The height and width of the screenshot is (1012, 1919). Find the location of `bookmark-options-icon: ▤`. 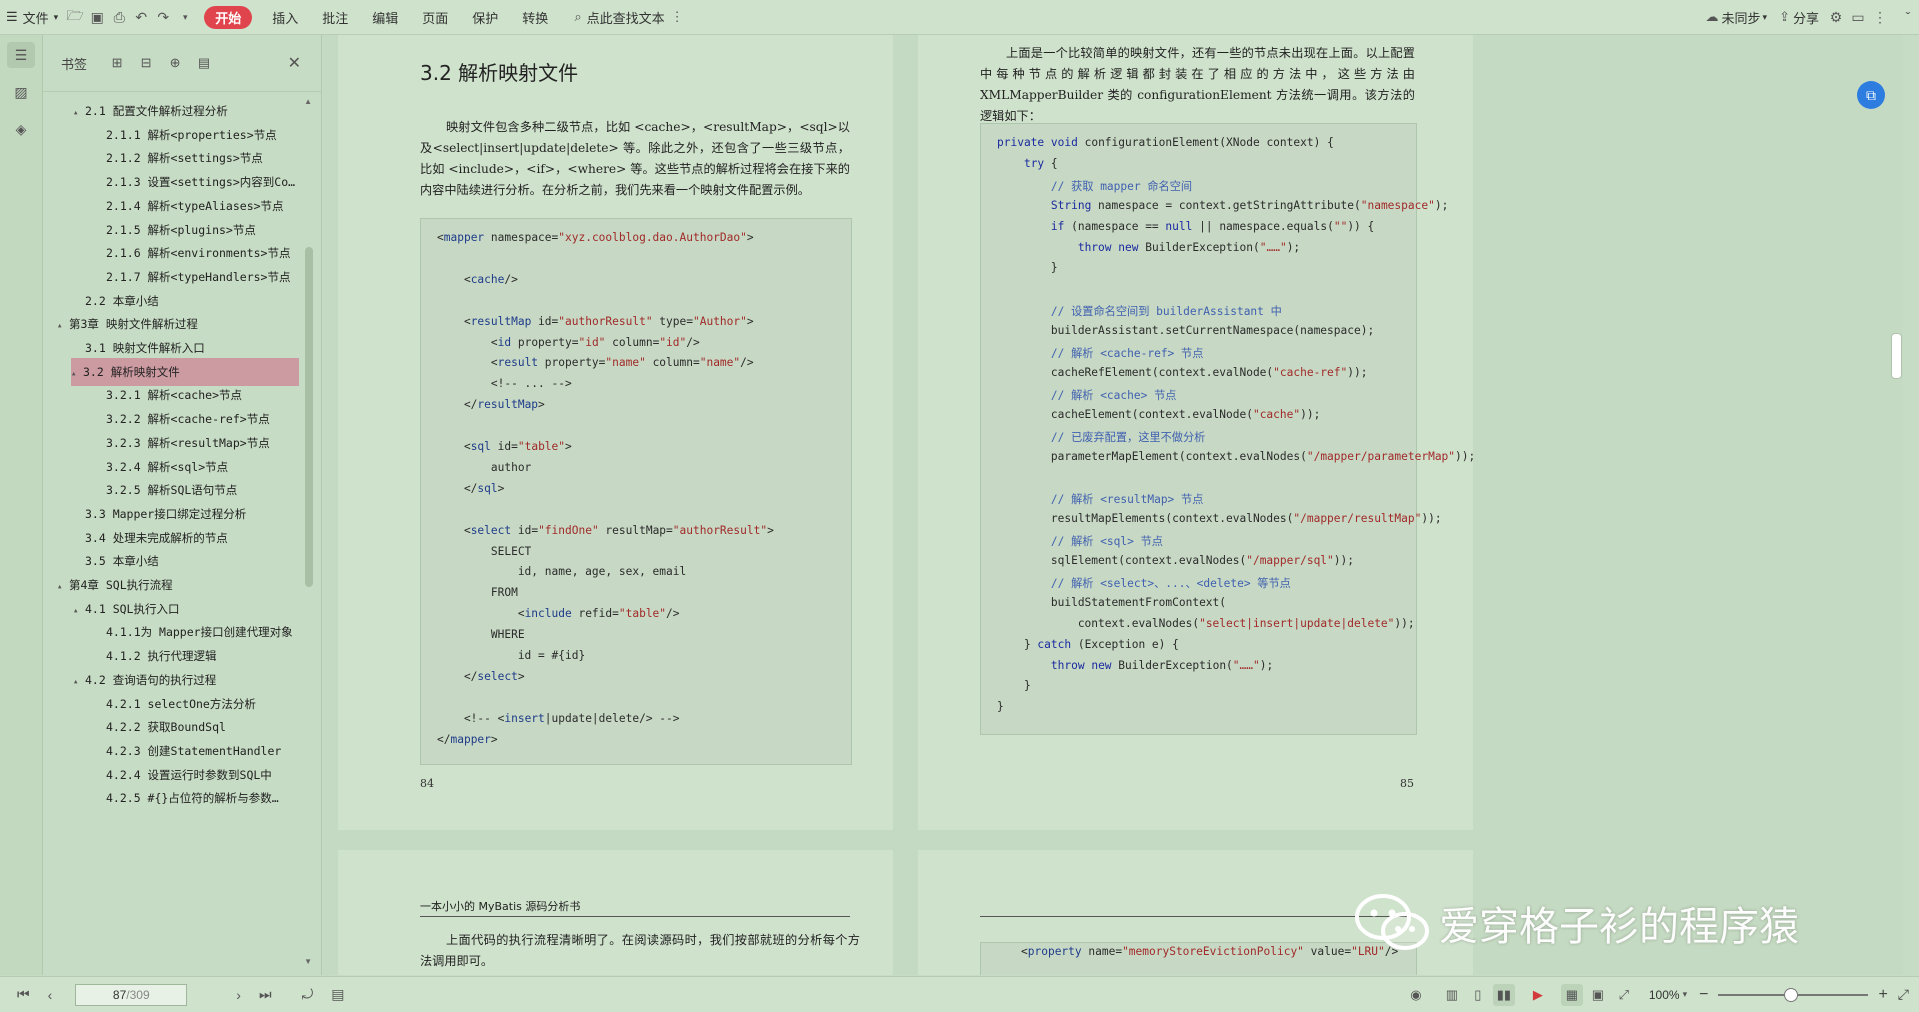

bookmark-options-icon: ▤ is located at coordinates (204, 63).